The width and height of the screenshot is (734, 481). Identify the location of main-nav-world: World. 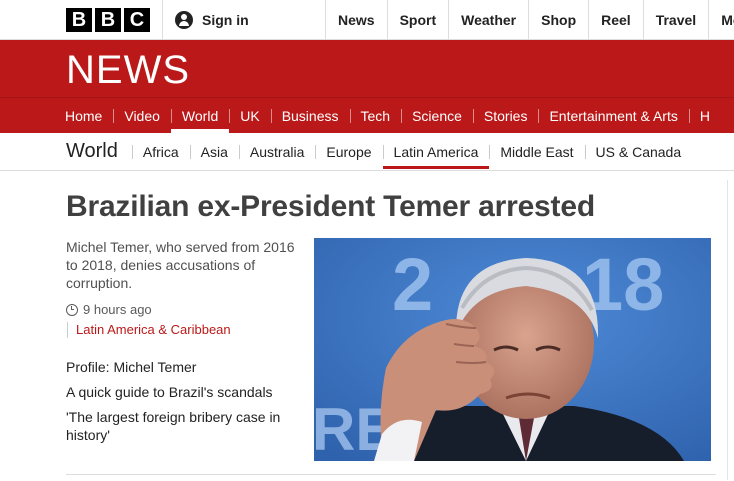
(200, 115).